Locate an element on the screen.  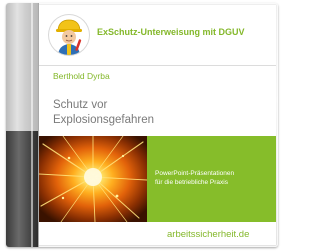
series-title: ExSchutz-Unterweisung mit DGUV is located at coordinates (171, 32).